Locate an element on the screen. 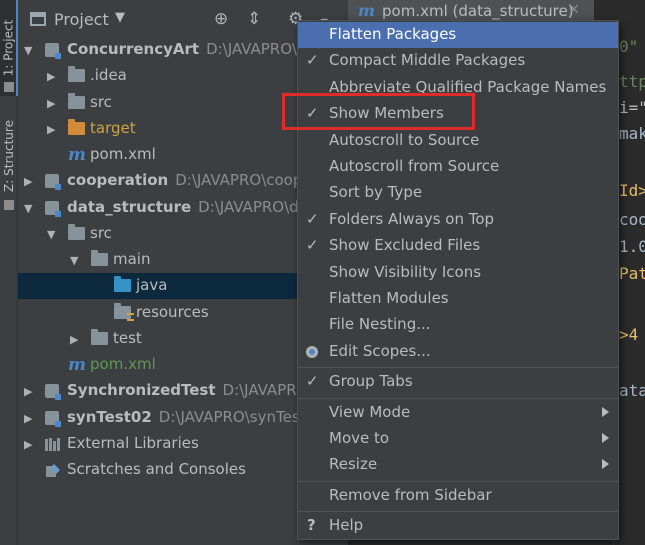 This screenshot has width=645, height=545. menu-item-group-tabs: ✓ Group Tabs is located at coordinates (458, 382).